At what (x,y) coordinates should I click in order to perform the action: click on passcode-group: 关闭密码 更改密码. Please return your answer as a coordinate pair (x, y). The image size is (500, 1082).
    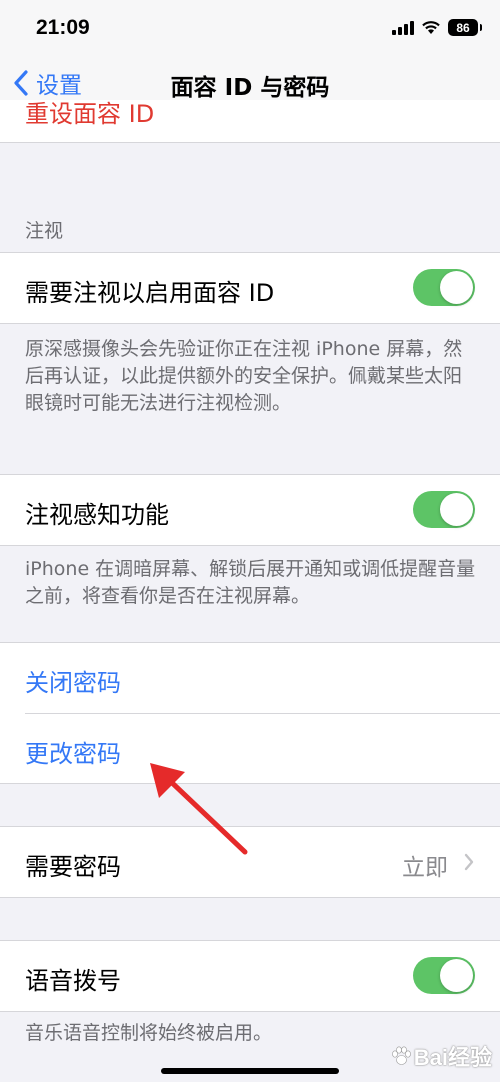
    Looking at the image, I should click on (250, 713).